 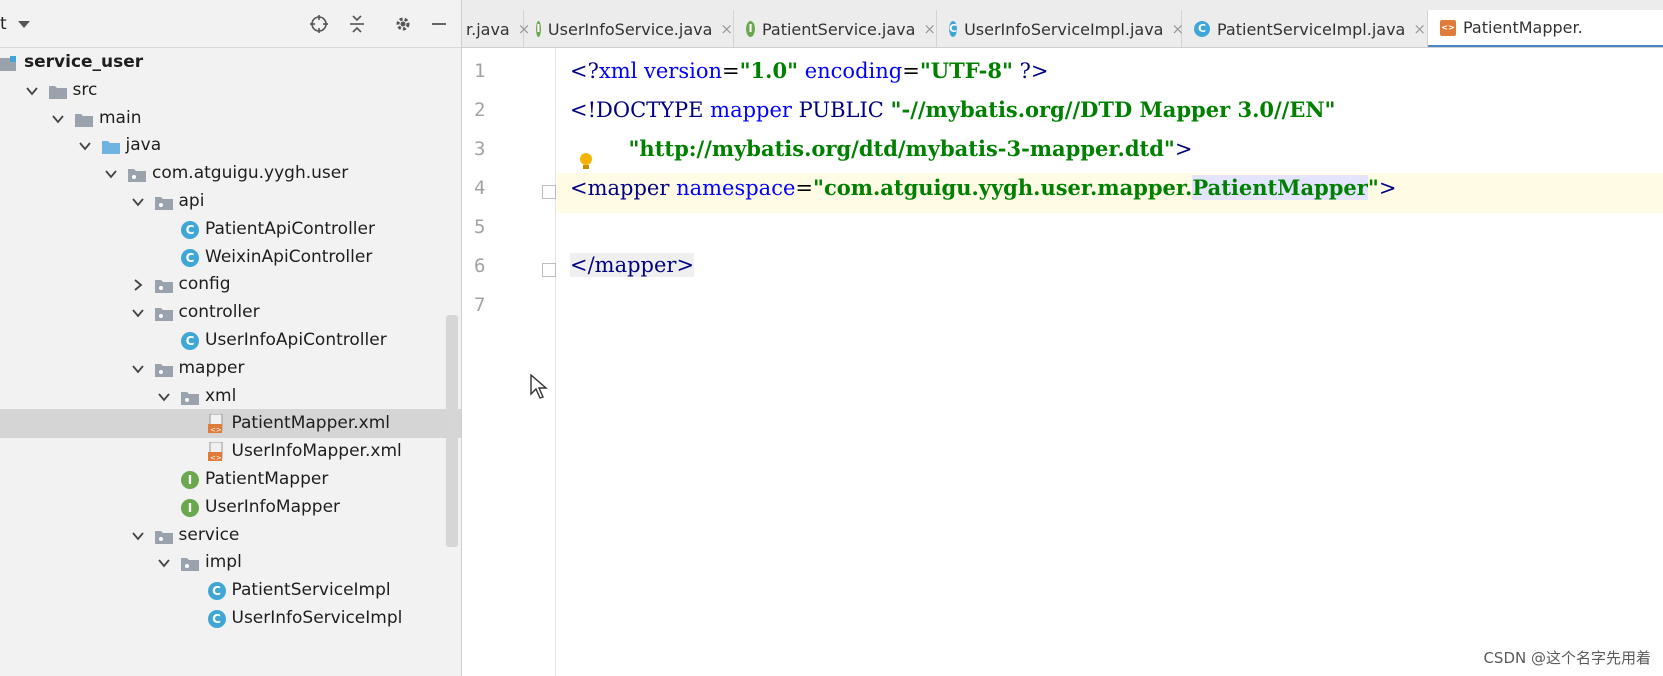 What do you see at coordinates (250, 173) in the screenshot?
I see `tree-item-label: com.atguigu.yygh.user` at bounding box center [250, 173].